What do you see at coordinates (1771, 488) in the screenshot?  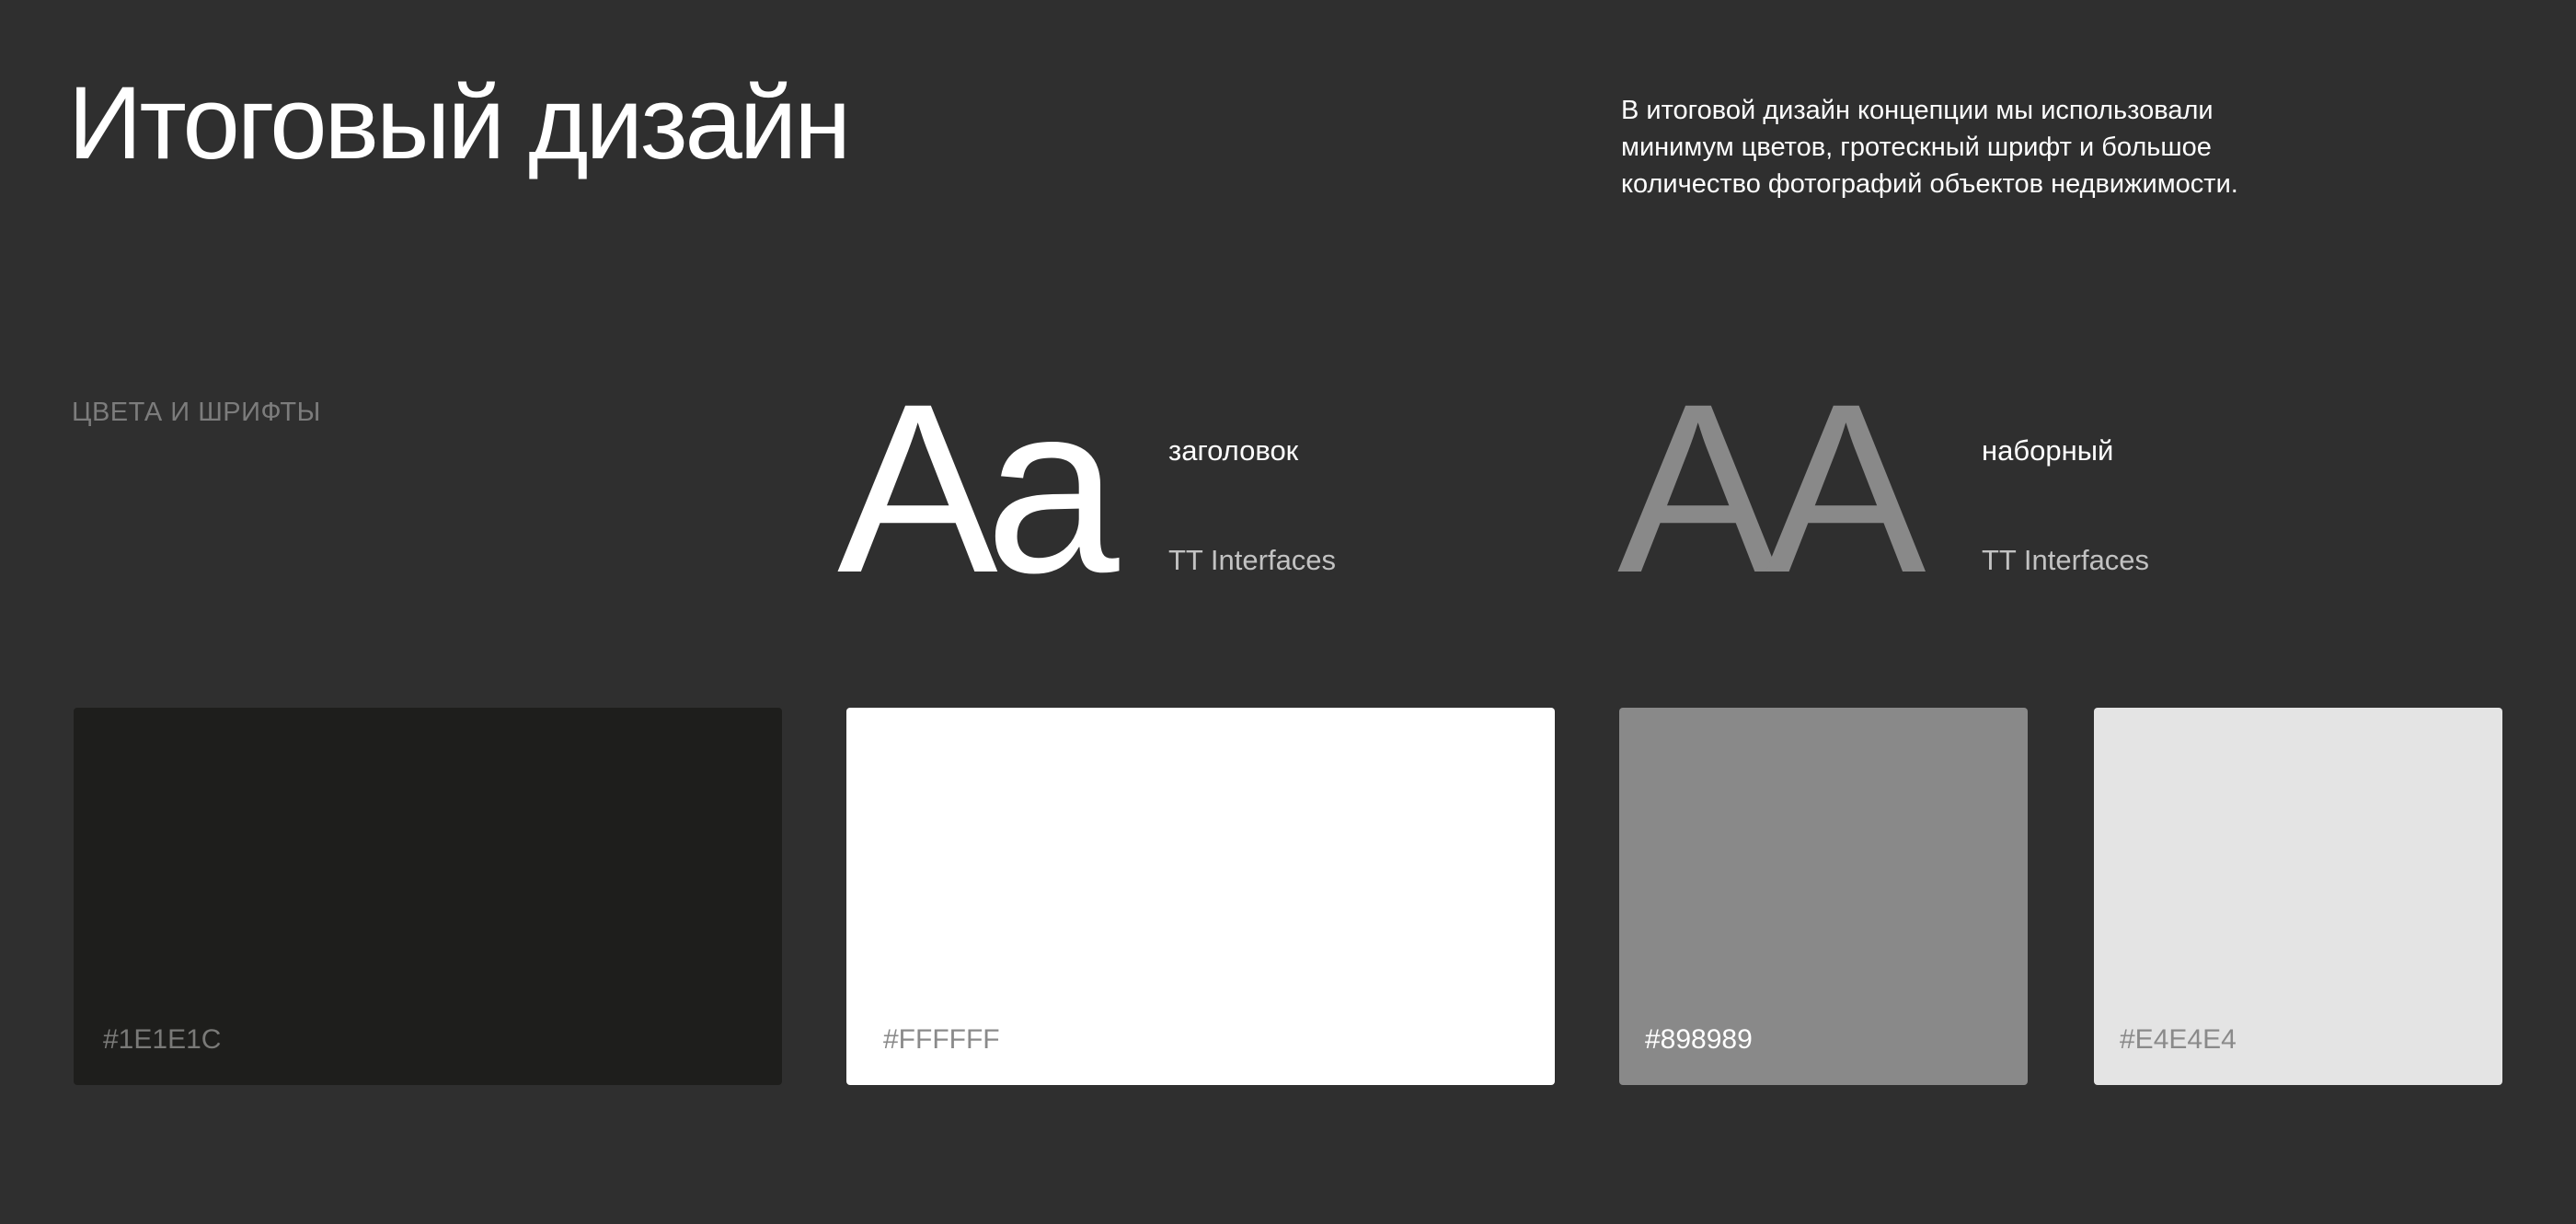 I see `body-font-specimen: AA` at bounding box center [1771, 488].